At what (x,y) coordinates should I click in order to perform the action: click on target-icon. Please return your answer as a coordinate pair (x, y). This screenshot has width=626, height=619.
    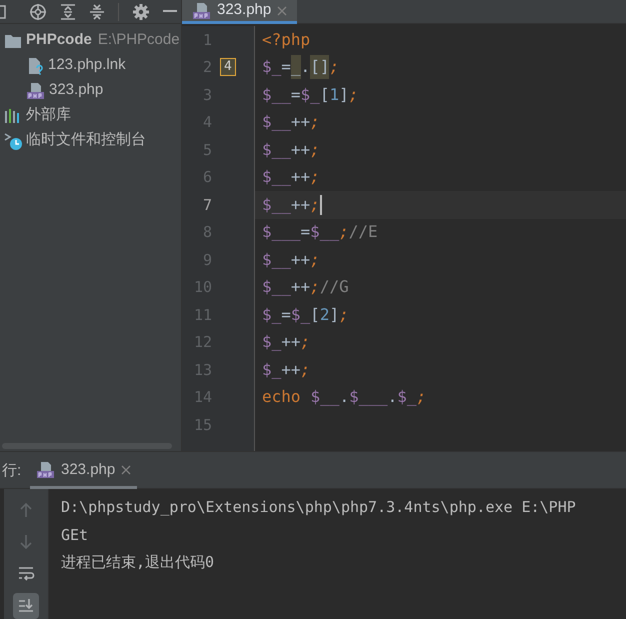
    Looking at the image, I should click on (38, 11).